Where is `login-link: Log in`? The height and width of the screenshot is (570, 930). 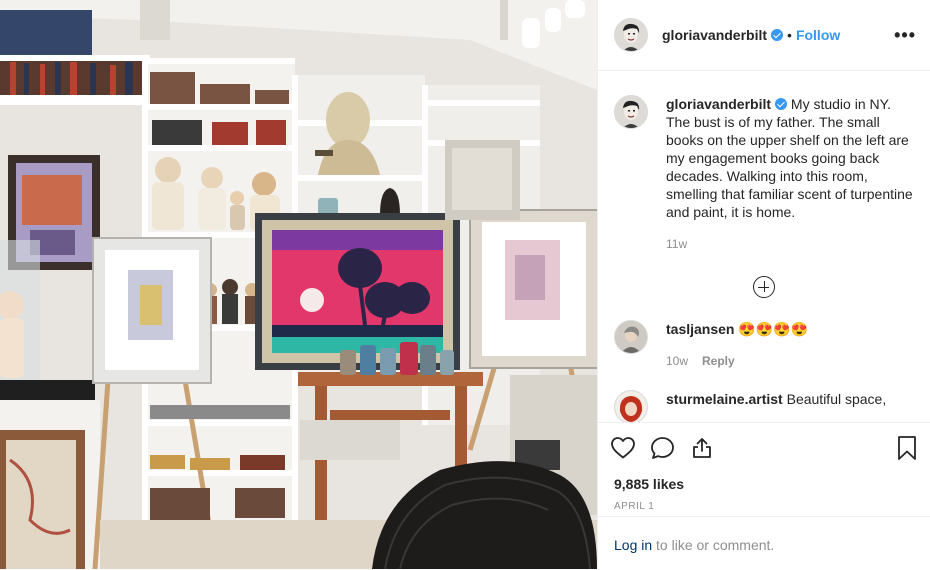 login-link: Log in is located at coordinates (633, 545).